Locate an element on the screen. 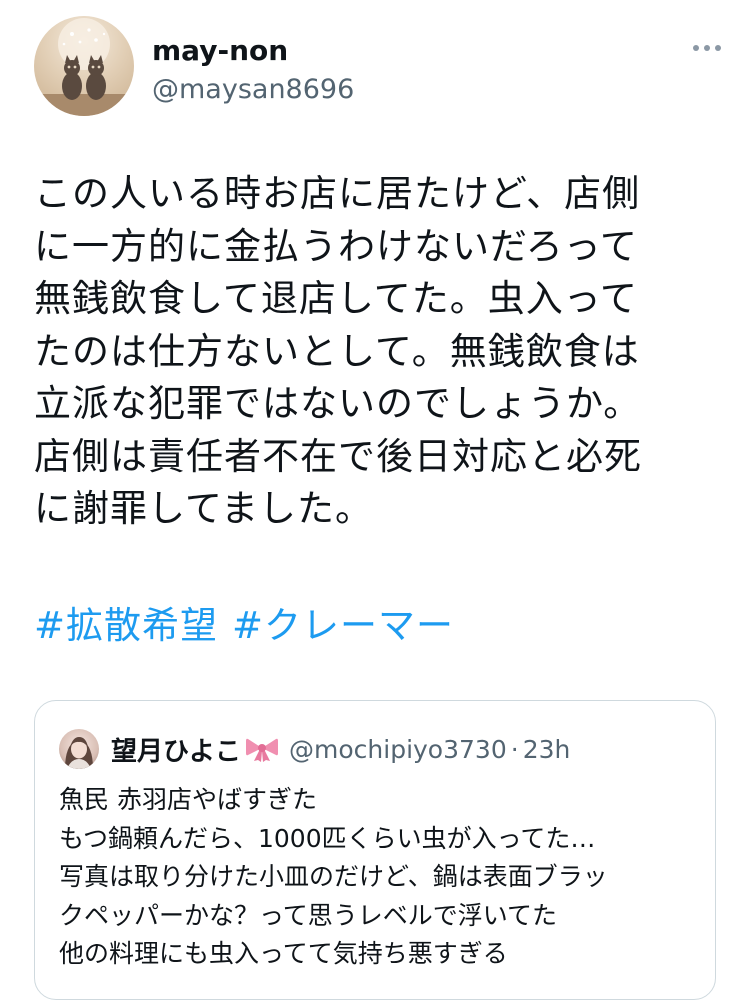 The height and width of the screenshot is (1000, 750). quoted-text-line: 写真は取り分けた小皿のだけど、鍋は表面ブラッ is located at coordinates (333, 877).